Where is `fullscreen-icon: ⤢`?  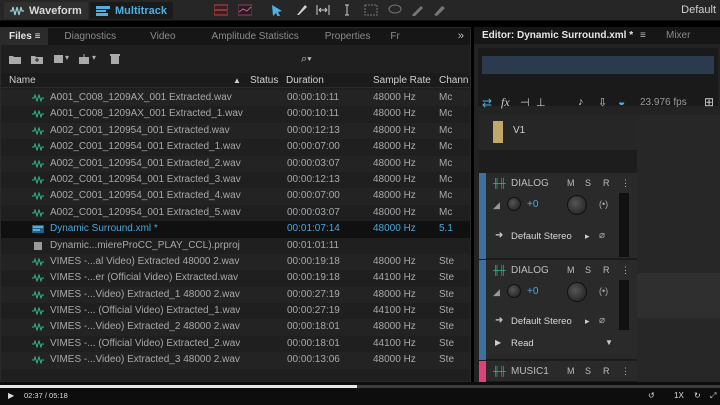
fullscreen-icon: ⤢ is located at coordinates (713, 396).